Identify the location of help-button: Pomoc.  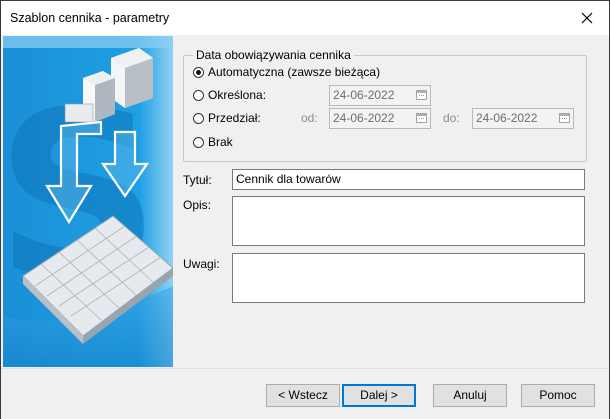
(558, 395).